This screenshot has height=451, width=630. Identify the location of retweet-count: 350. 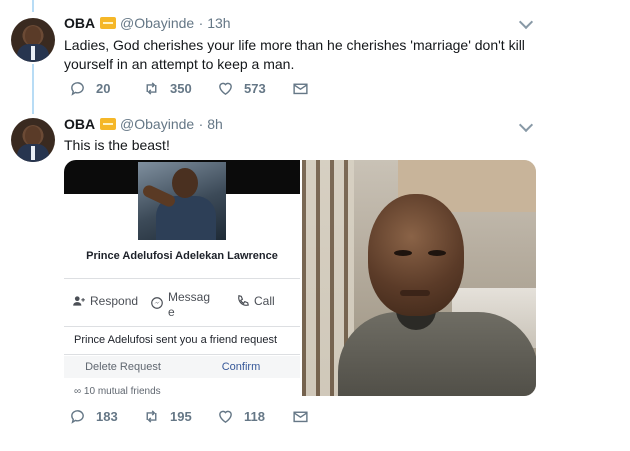
(181, 88).